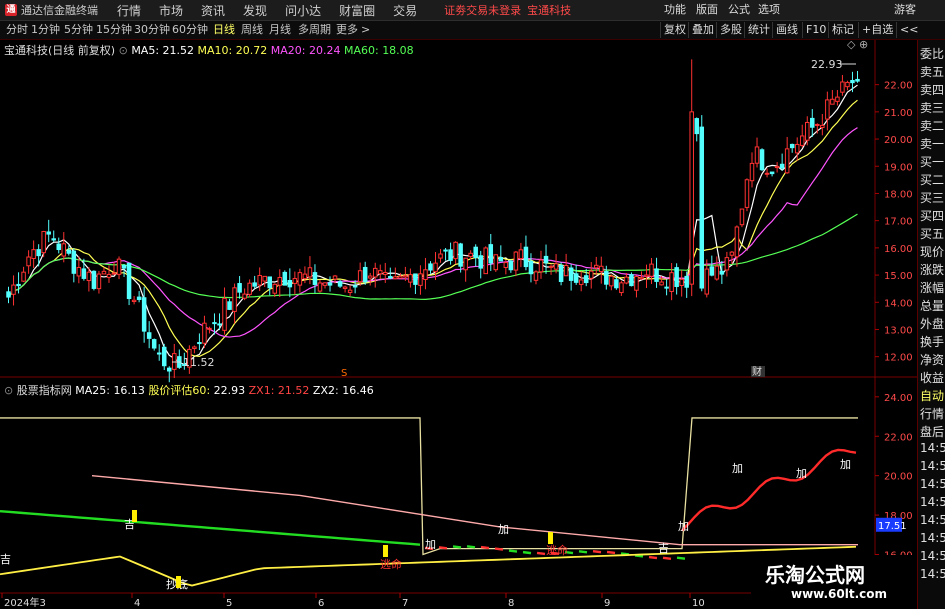 The height and width of the screenshot is (609, 945). I want to click on menu-layout: 版面, so click(707, 10).